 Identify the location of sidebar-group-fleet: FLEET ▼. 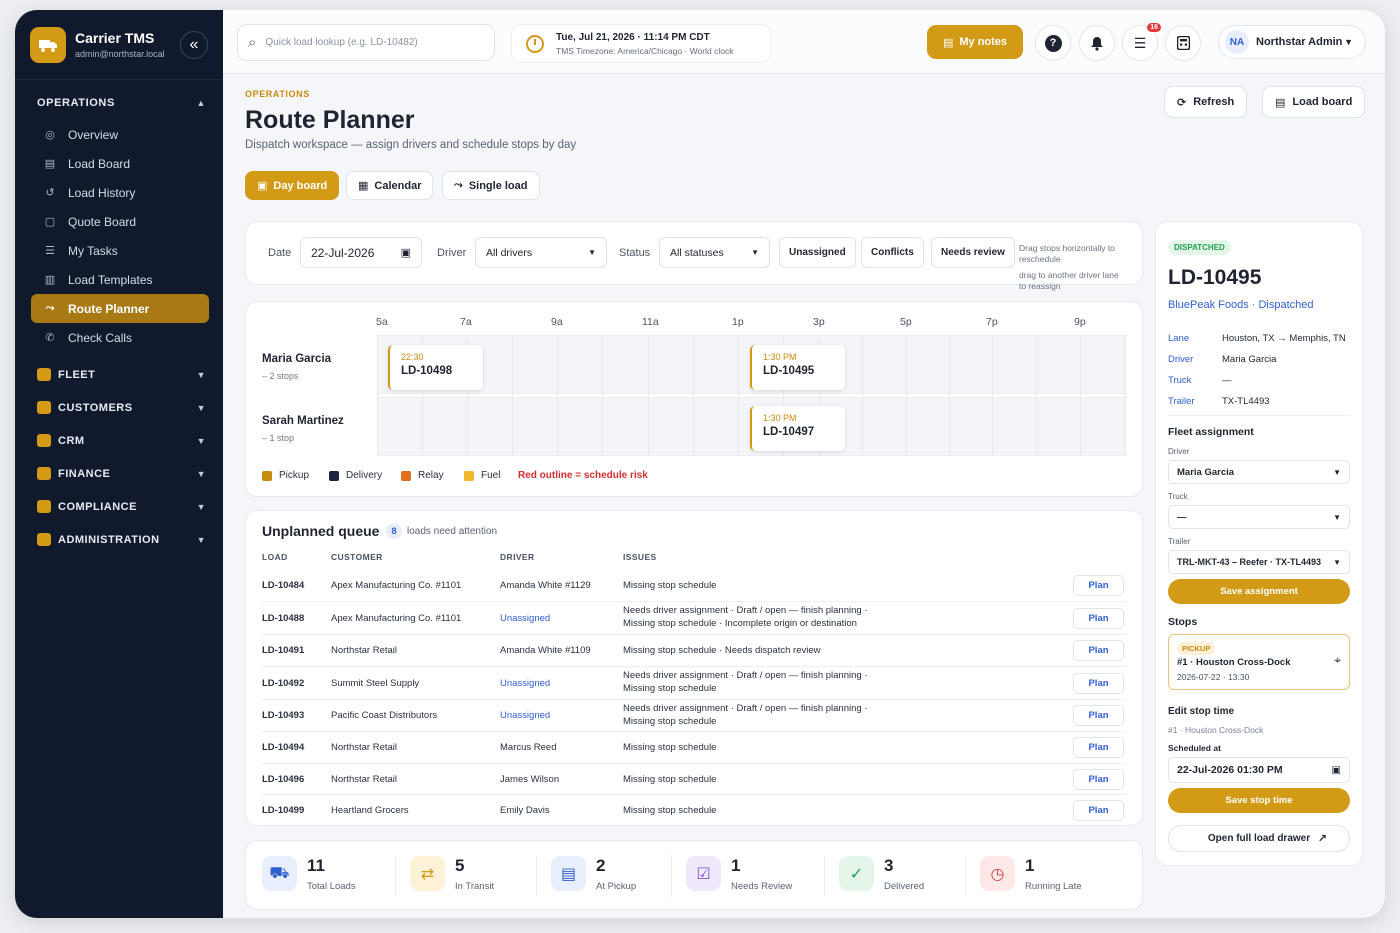
(119, 374).